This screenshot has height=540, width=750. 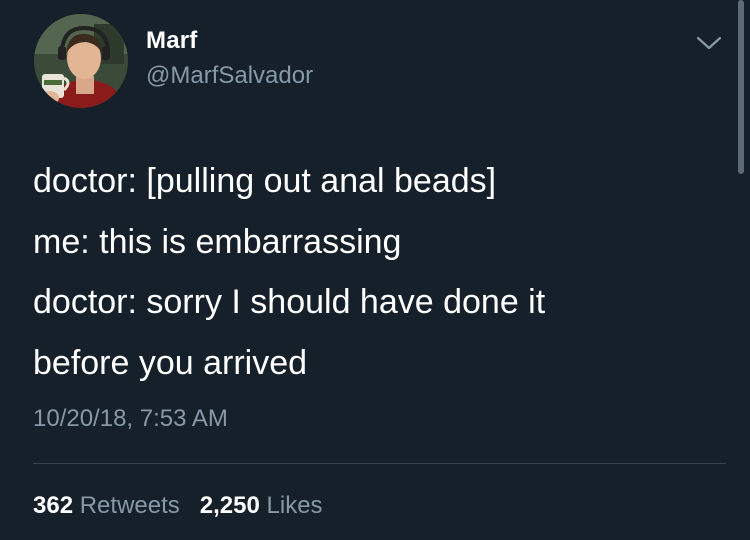 I want to click on avatar-image, so click(x=81, y=61).